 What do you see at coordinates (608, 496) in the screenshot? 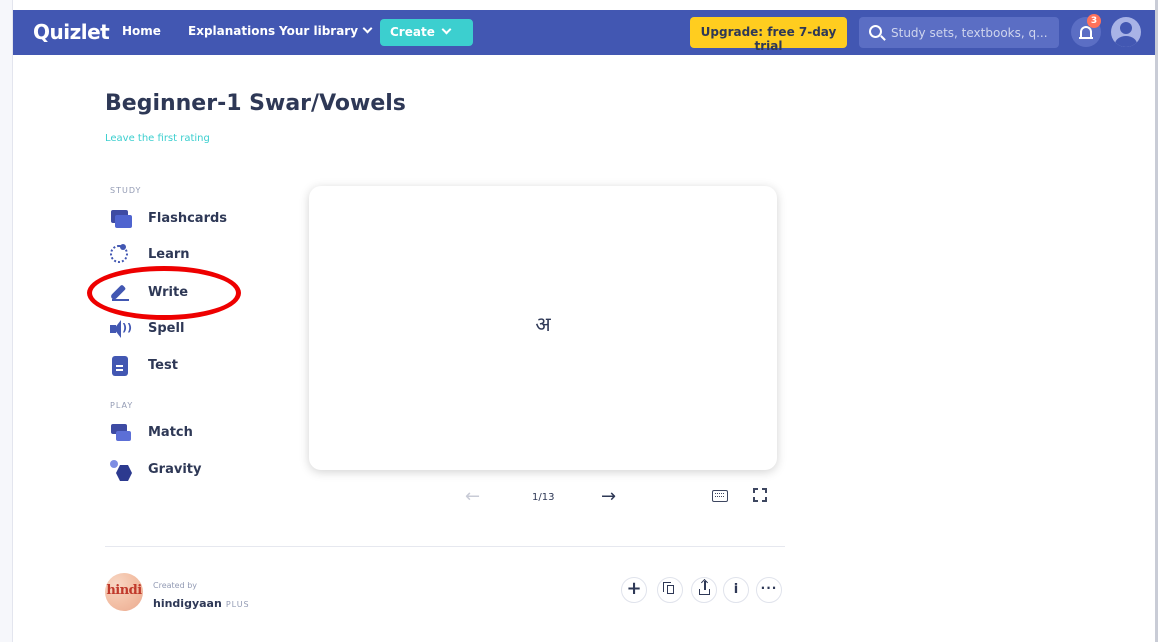
I see `next-card-arrow-icon: →` at bounding box center [608, 496].